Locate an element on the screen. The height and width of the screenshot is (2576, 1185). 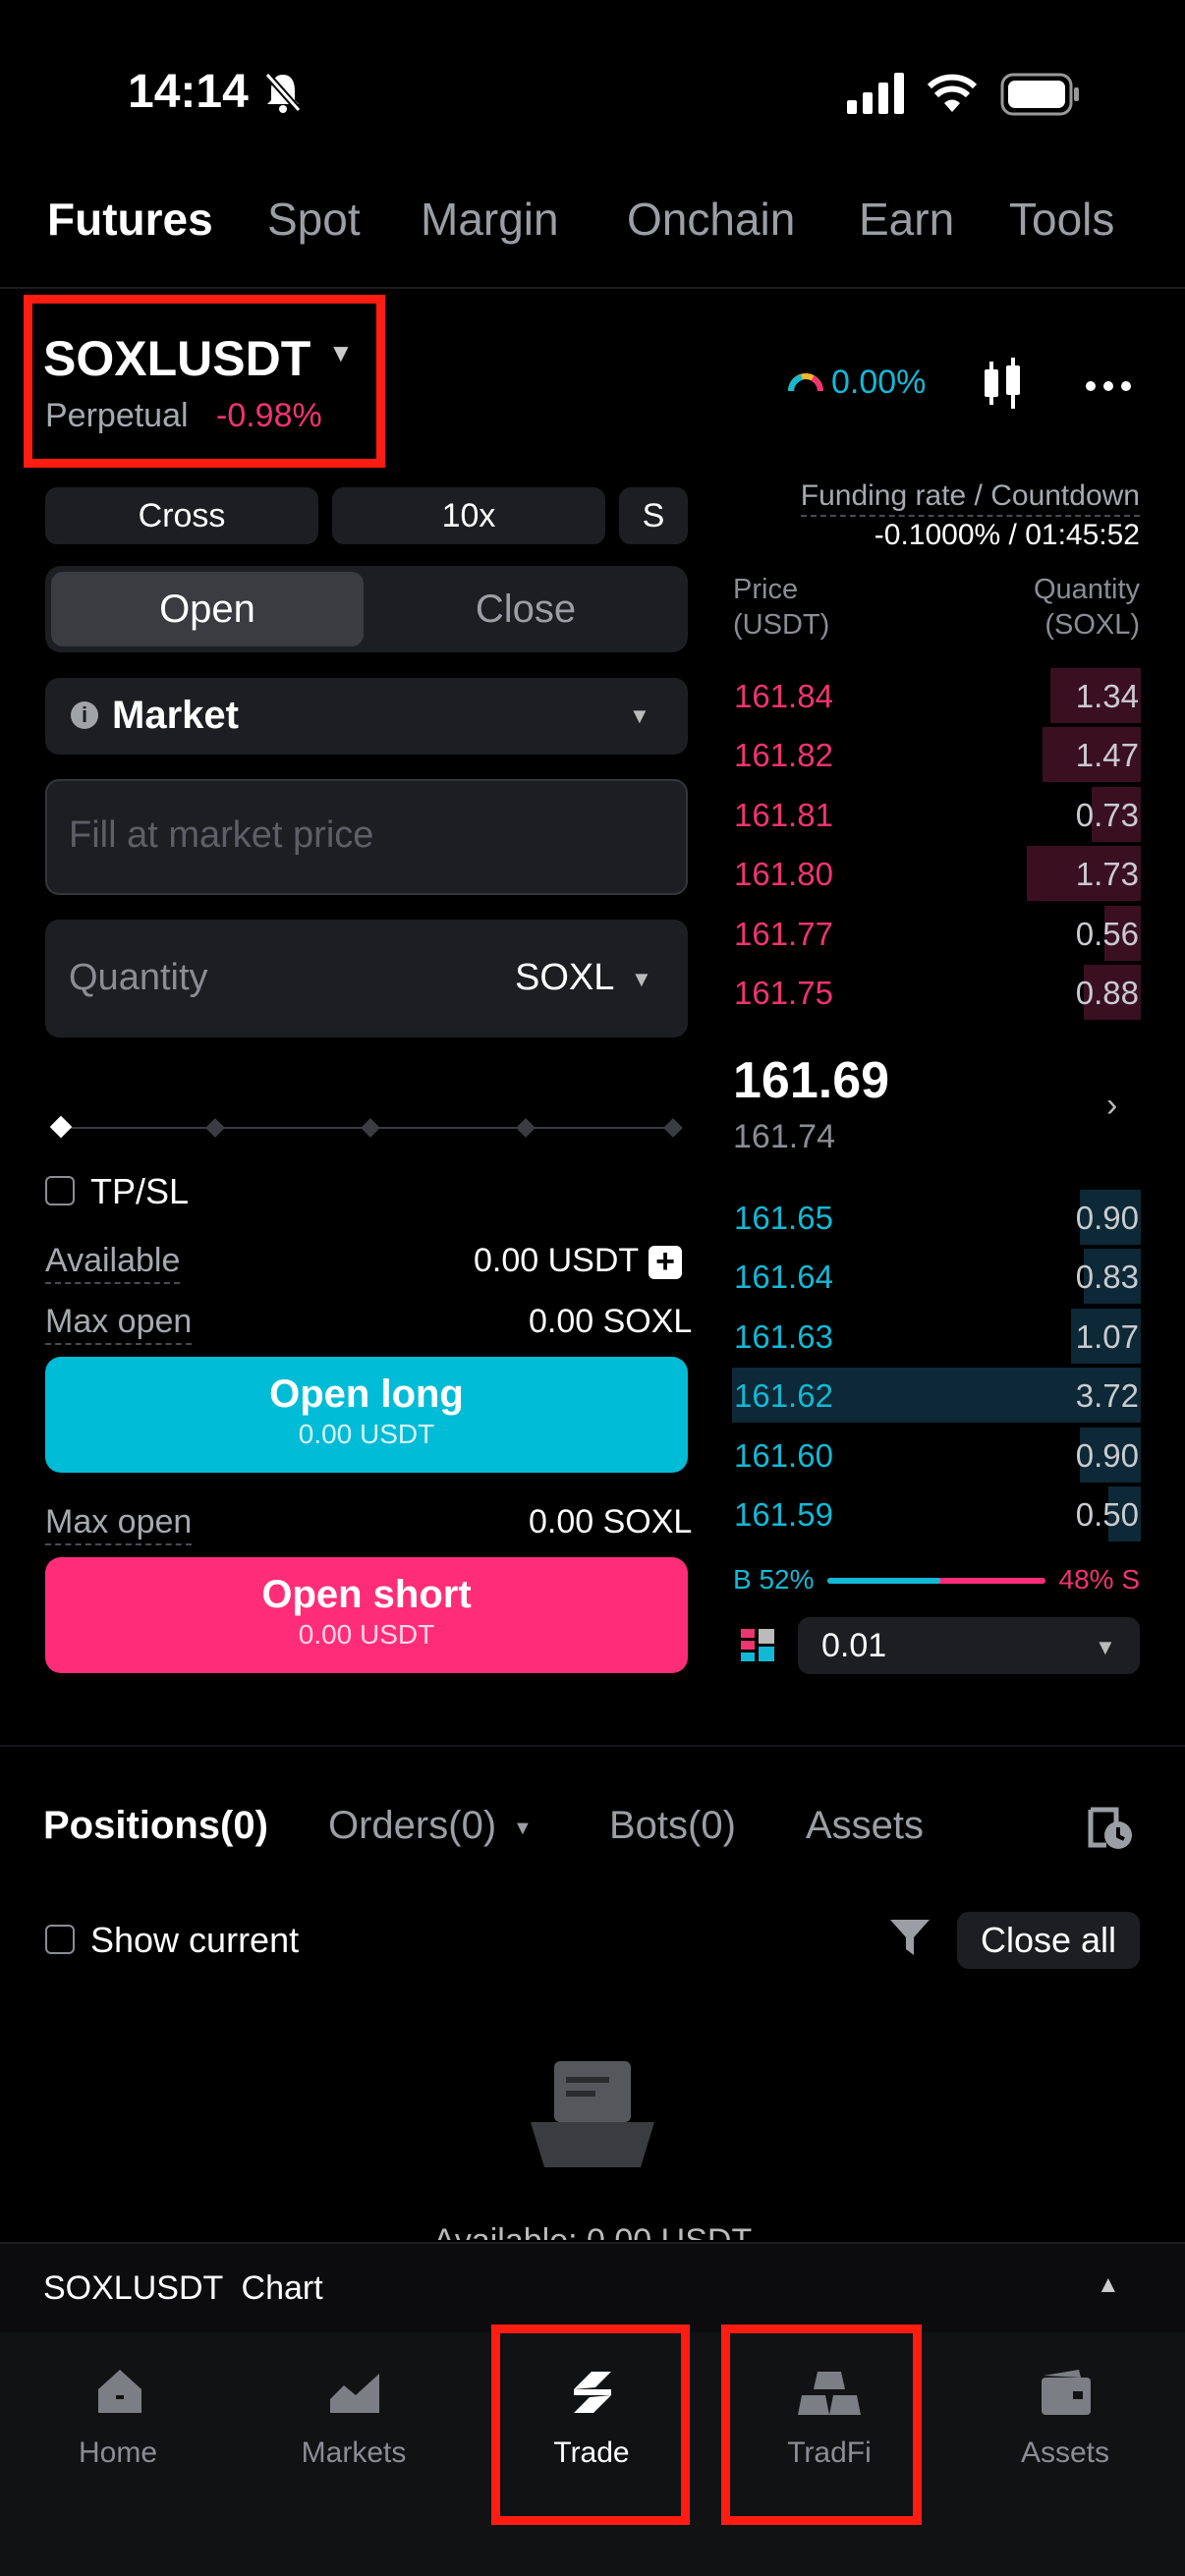
tab-tools: Tools is located at coordinates (1061, 219).